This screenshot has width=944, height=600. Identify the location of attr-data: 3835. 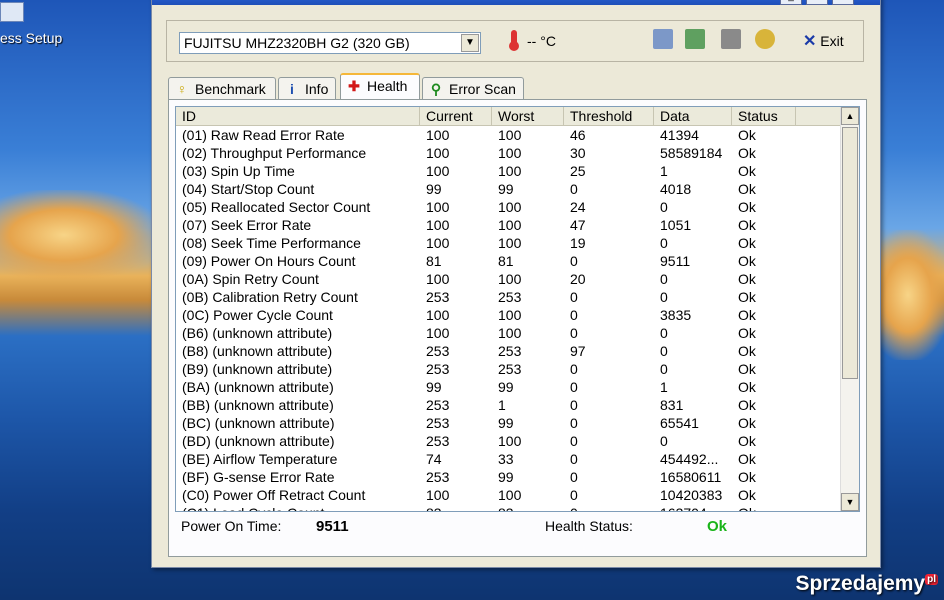
(676, 315).